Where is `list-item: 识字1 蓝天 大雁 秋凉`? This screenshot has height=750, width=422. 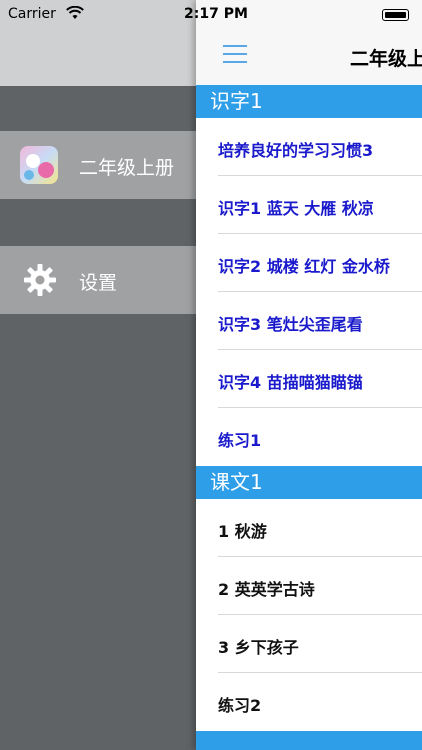 list-item: 识字1 蓝天 大雁 秋凉 is located at coordinates (309, 205).